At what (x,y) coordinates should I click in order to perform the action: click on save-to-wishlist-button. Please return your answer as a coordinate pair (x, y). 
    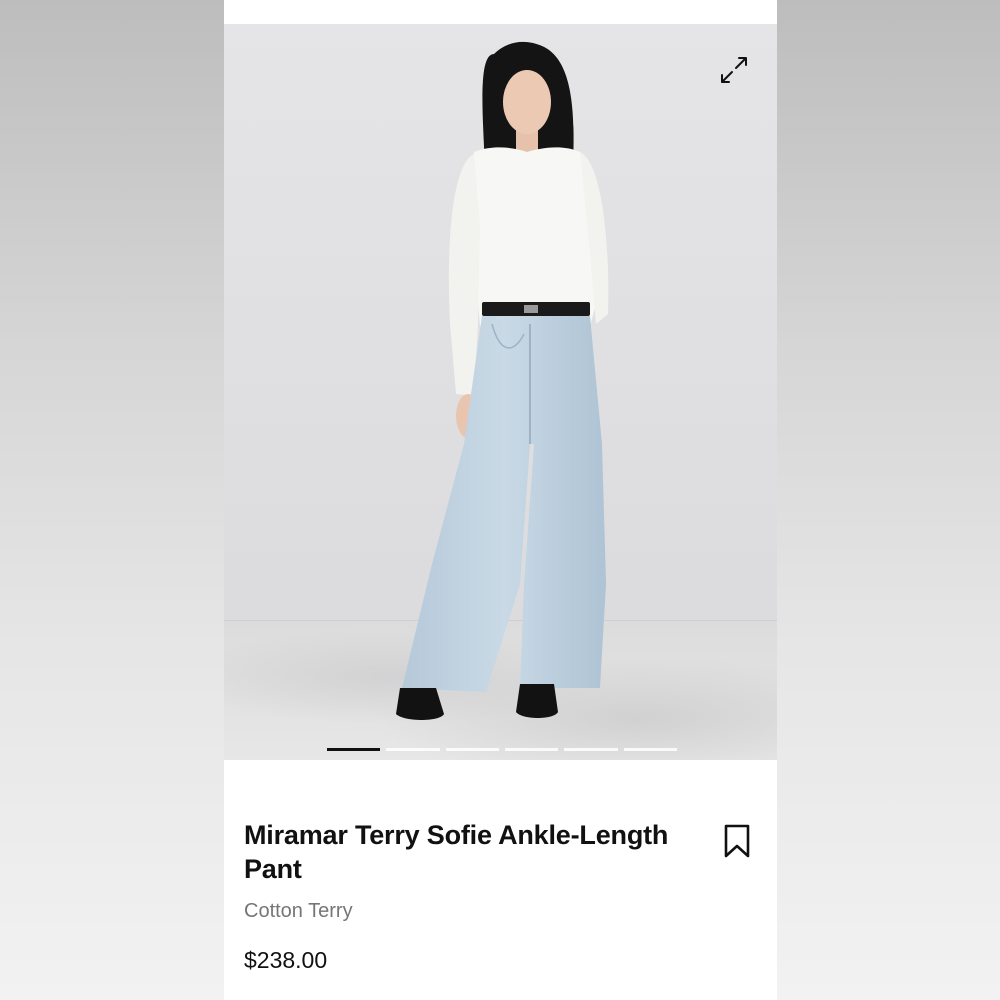
    Looking at the image, I should click on (737, 841).